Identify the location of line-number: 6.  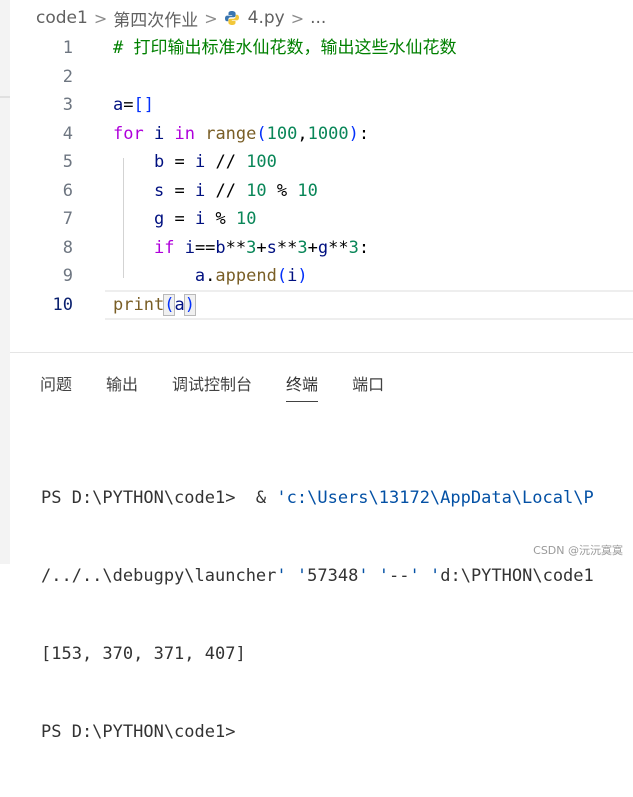
(67, 191).